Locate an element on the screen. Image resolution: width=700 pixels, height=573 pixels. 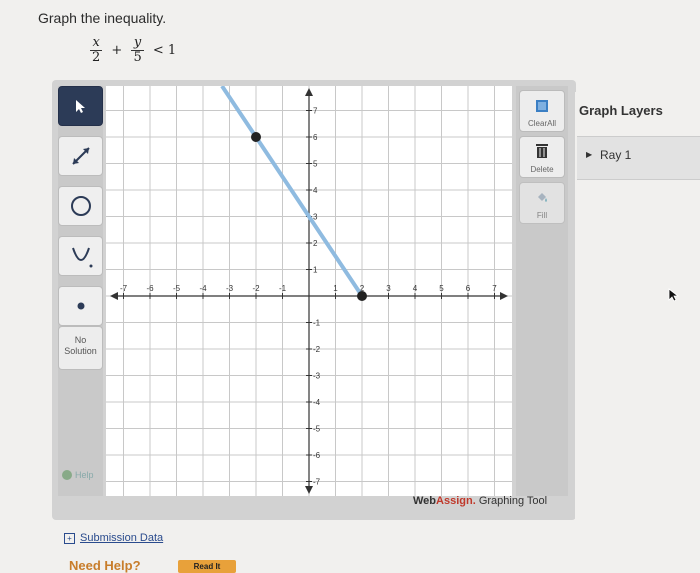
fraction-y-over-5: y 5 is located at coordinates (137, 50).